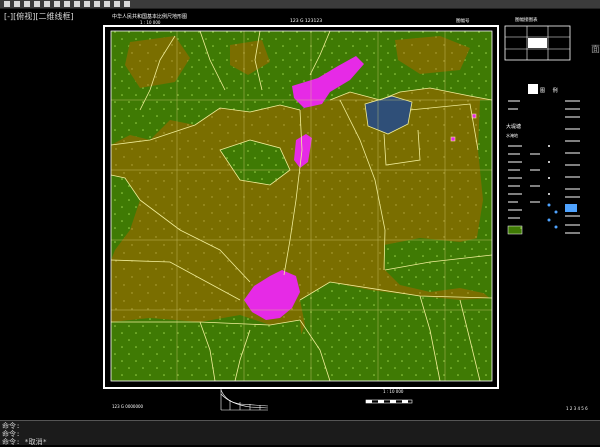 The height and width of the screenshot is (447, 600). I want to click on print-icon, so click(37, 4).